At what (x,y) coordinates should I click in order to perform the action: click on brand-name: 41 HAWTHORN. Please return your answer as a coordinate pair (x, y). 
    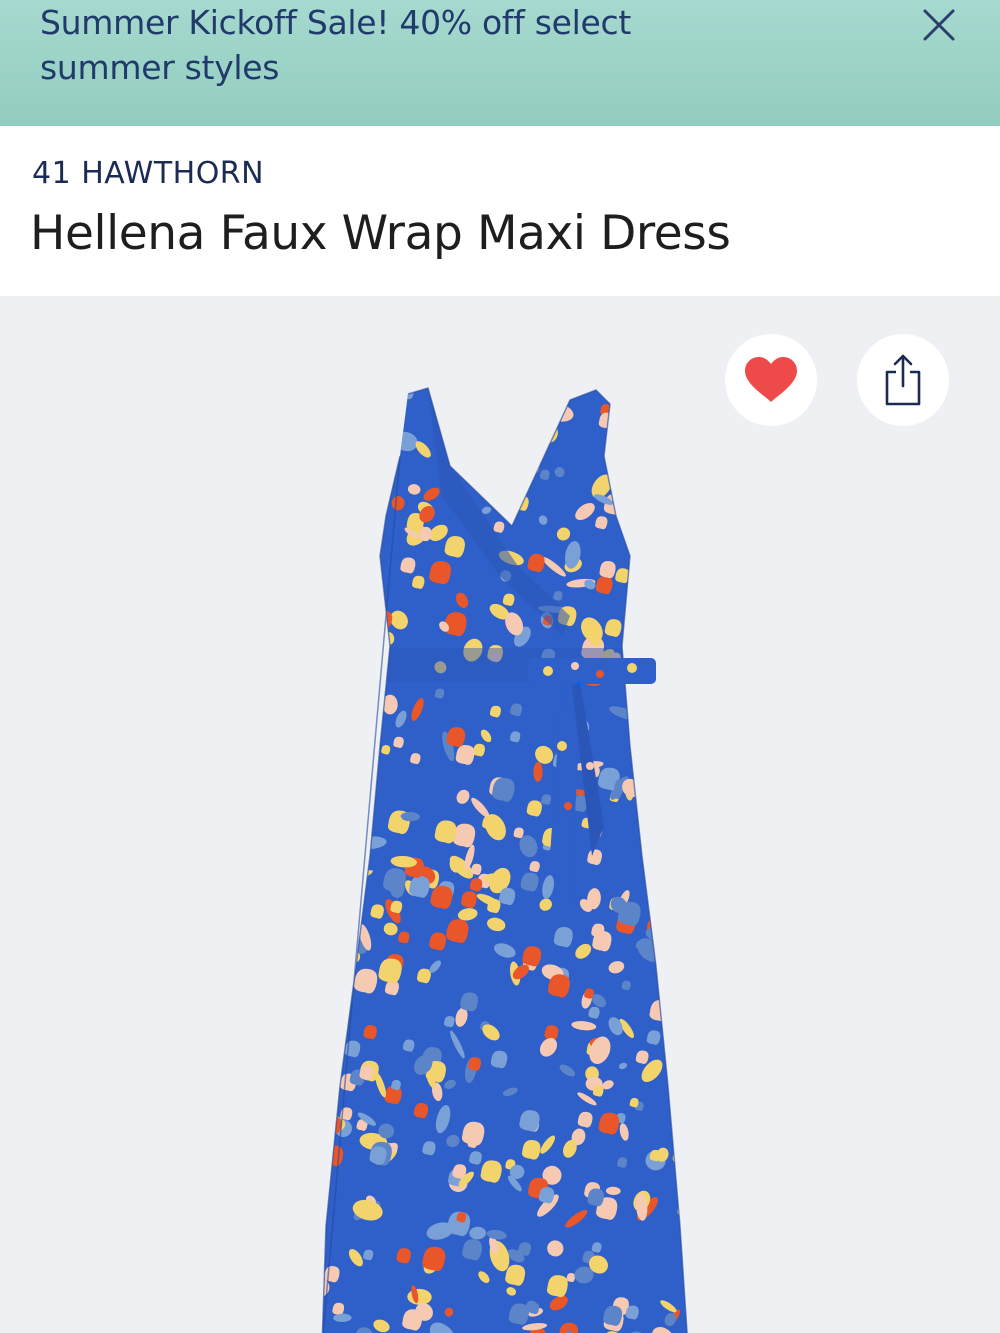
    Looking at the image, I should click on (148, 173).